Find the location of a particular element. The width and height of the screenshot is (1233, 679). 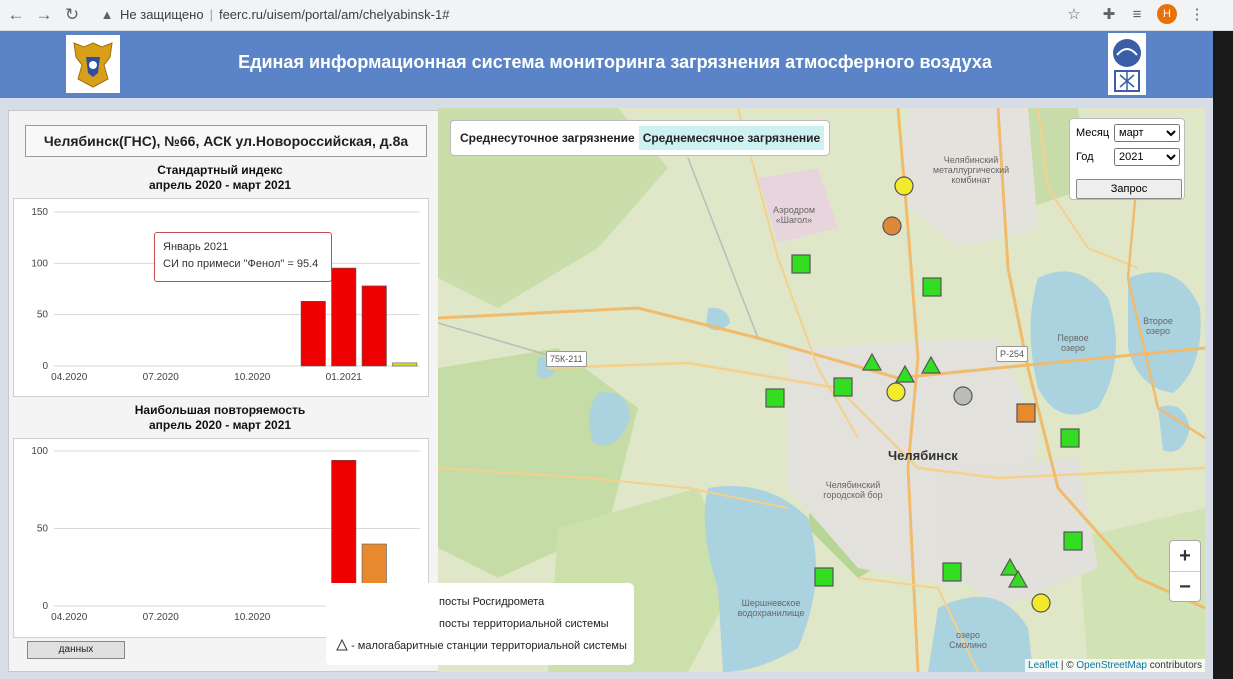

month-select: март is located at coordinates (1147, 133).